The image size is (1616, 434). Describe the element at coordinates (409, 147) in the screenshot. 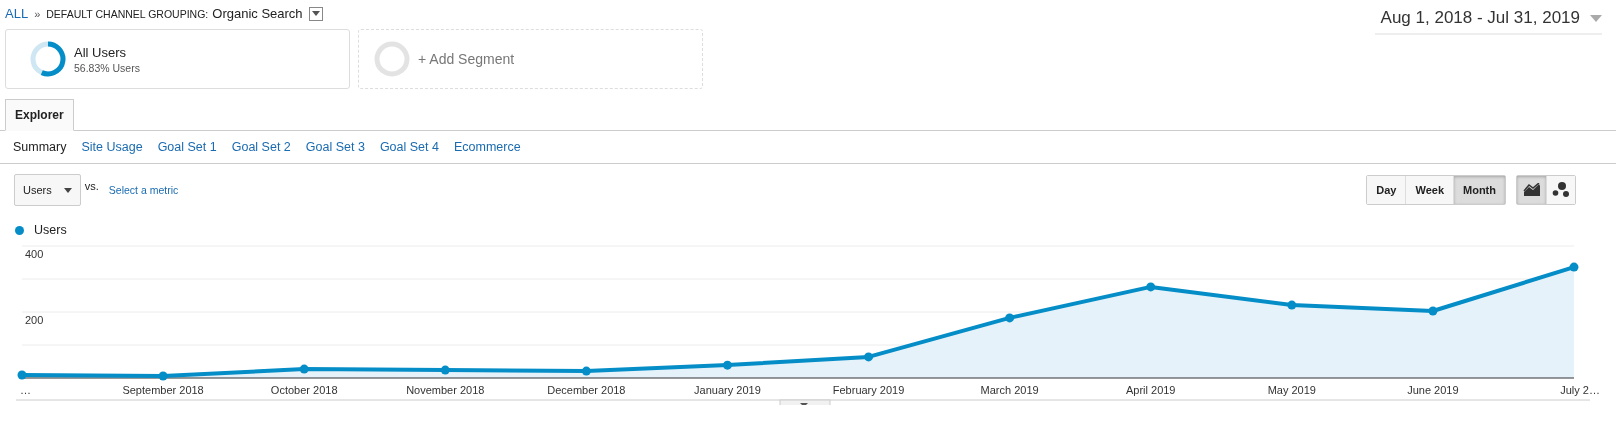

I see `report-tab: Goal Set 4` at that location.